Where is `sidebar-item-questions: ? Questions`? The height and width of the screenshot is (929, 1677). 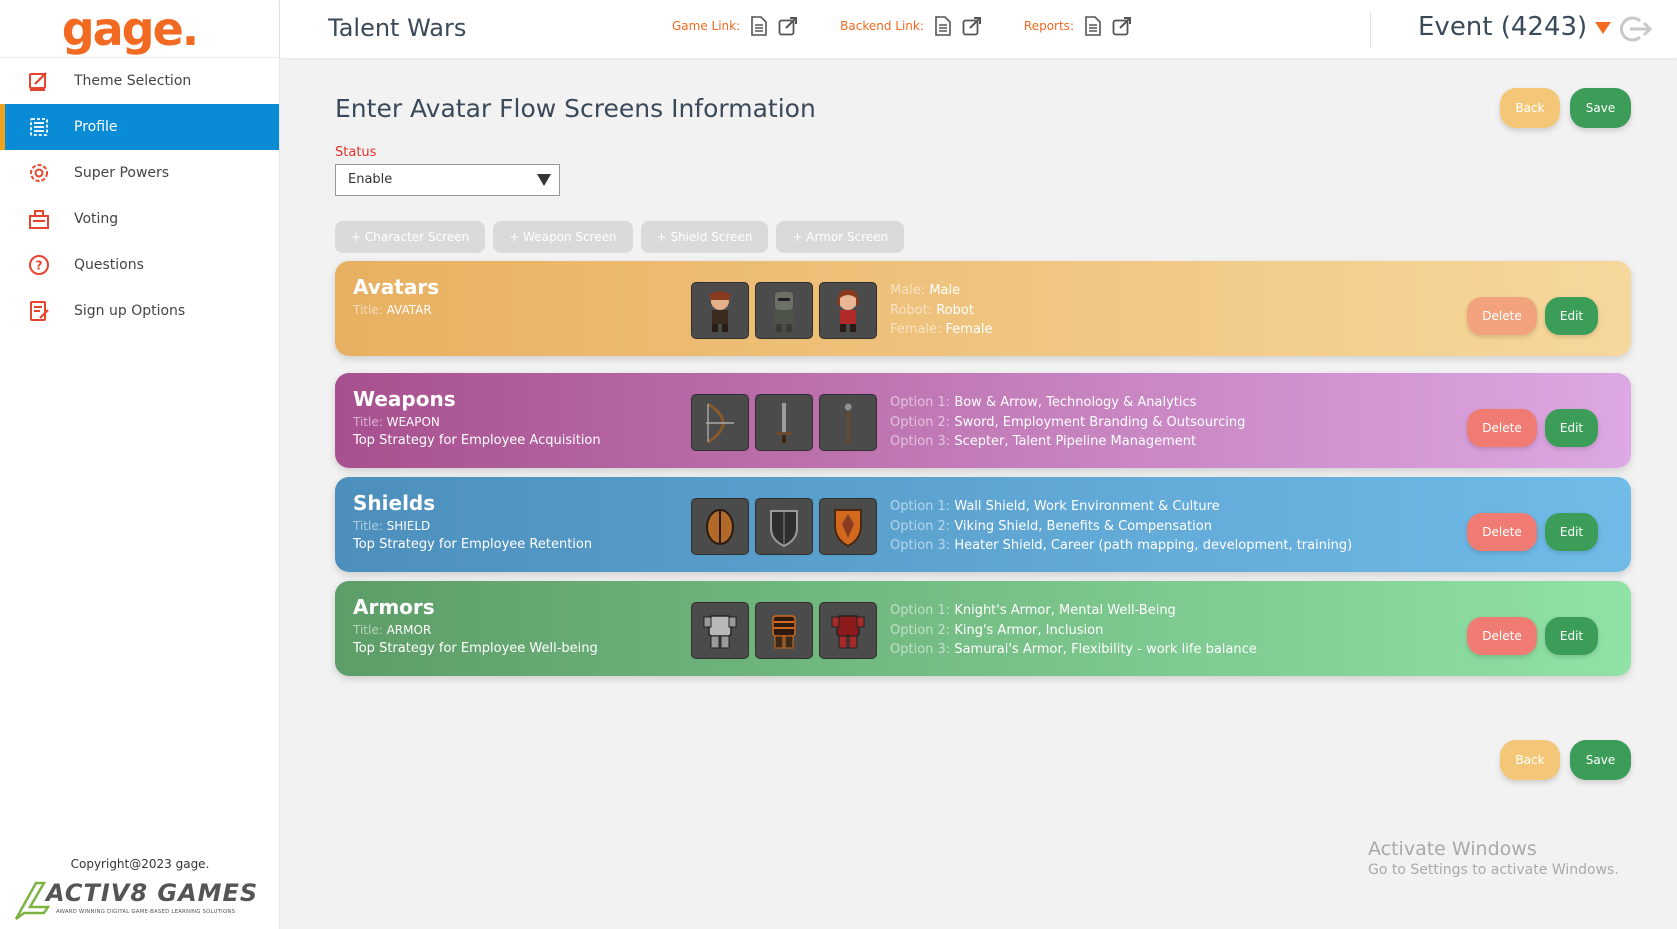
sidebar-item-questions: ? Questions is located at coordinates (139, 265).